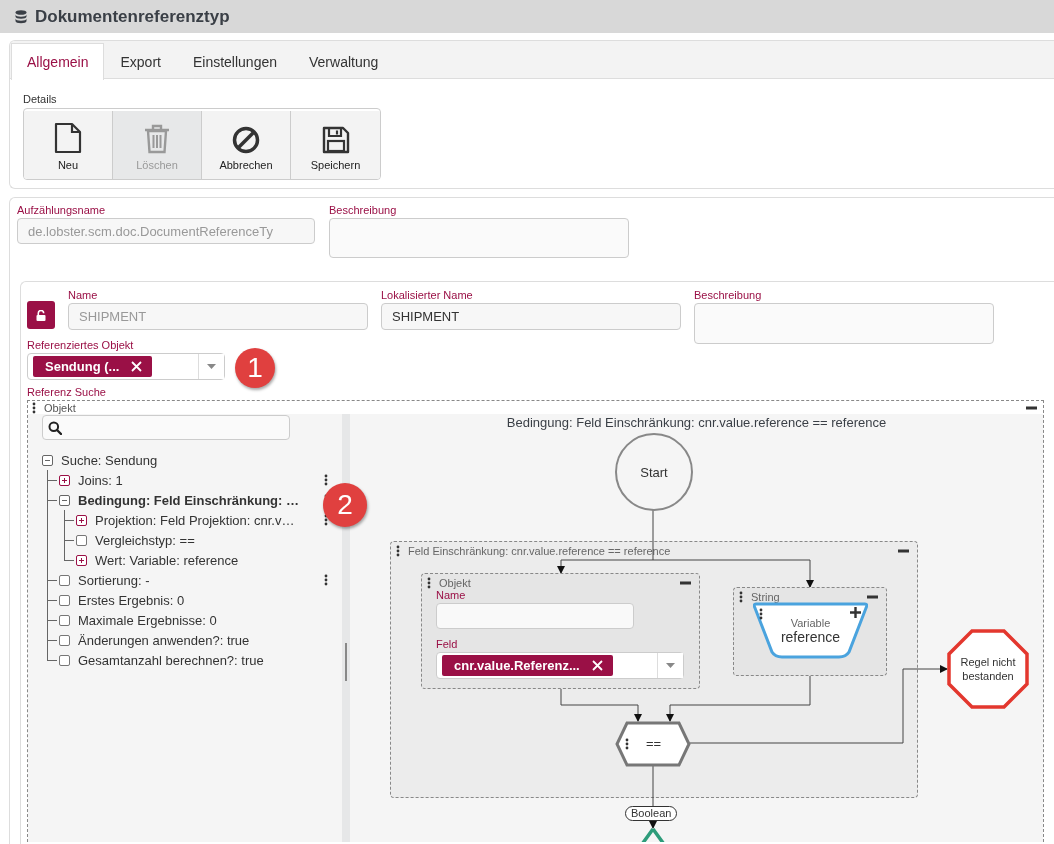  What do you see at coordinates (55, 427) in the screenshot?
I see `search-icon` at bounding box center [55, 427].